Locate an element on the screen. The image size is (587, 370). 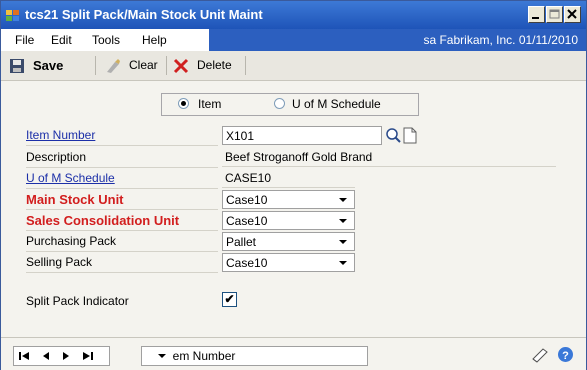
previous-record-icon is located at coordinates (46, 356).